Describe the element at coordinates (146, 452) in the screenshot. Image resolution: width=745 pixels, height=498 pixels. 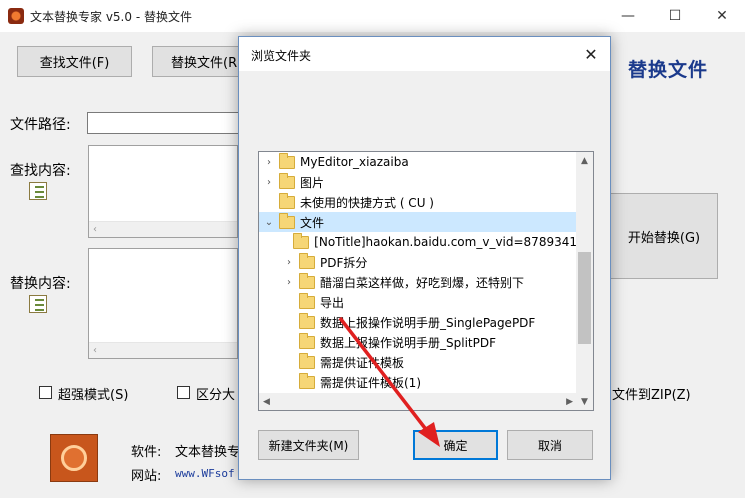
I see `software-label: 软件:` at that location.